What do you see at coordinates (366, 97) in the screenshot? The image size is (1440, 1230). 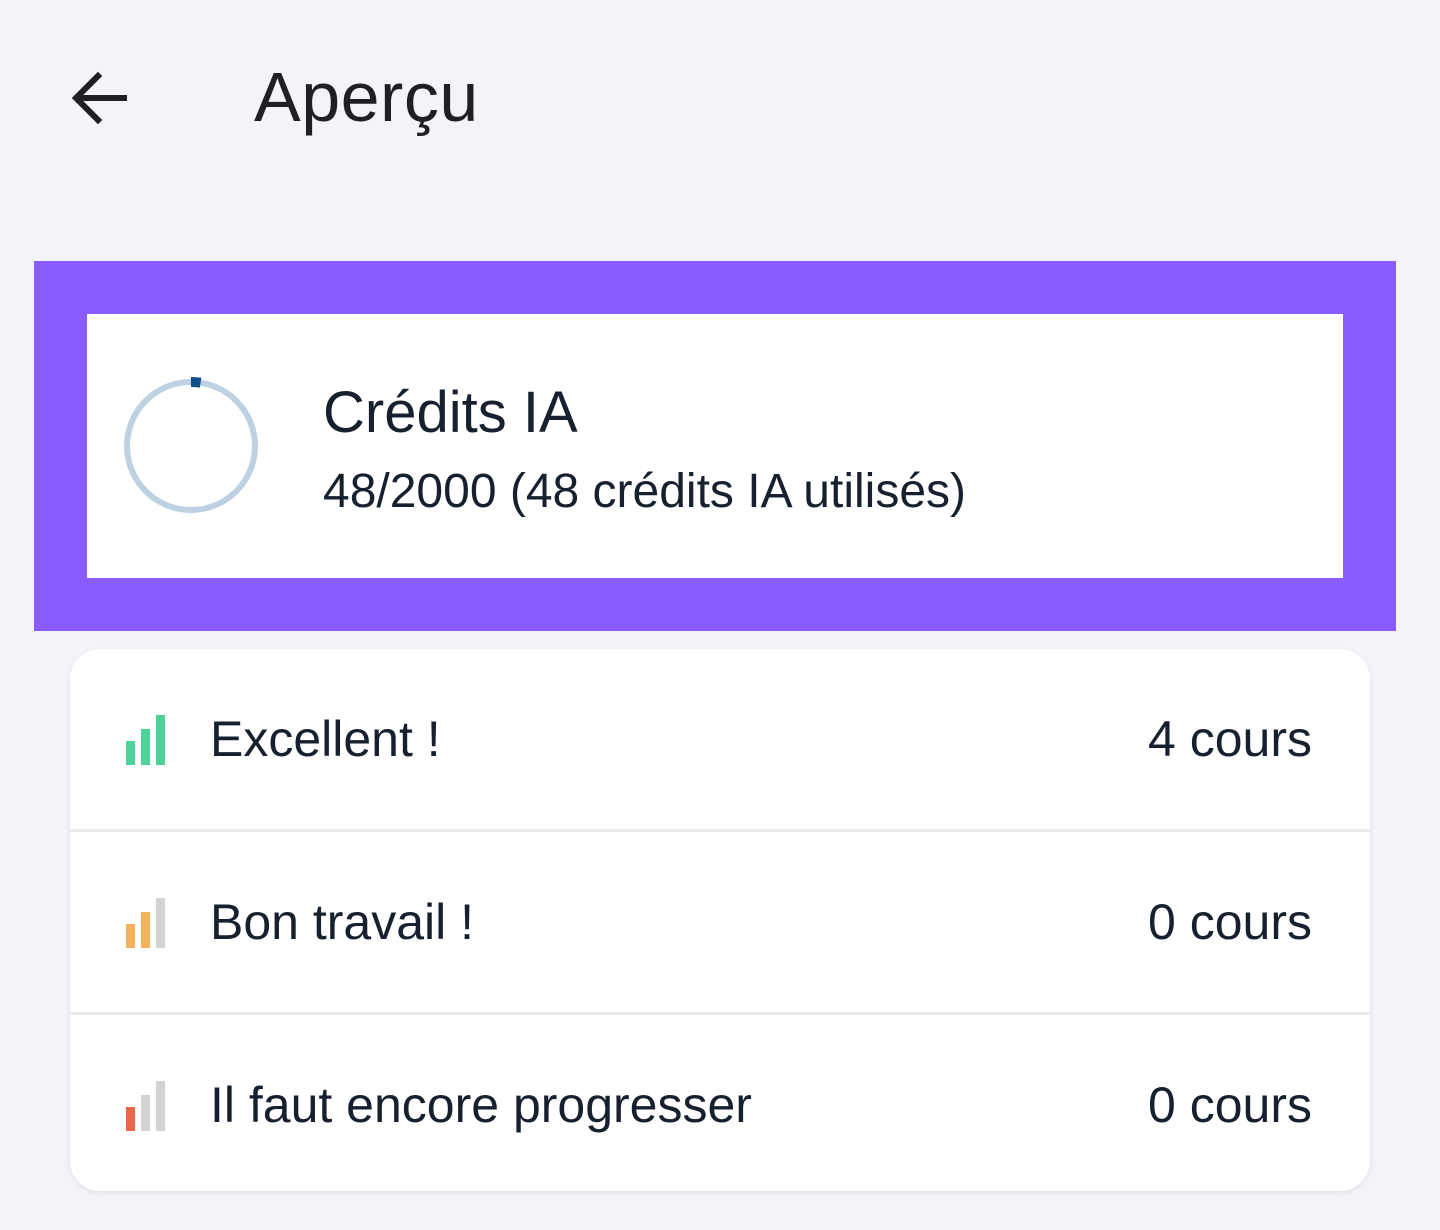 I see `page-title: Aperçu` at bounding box center [366, 97].